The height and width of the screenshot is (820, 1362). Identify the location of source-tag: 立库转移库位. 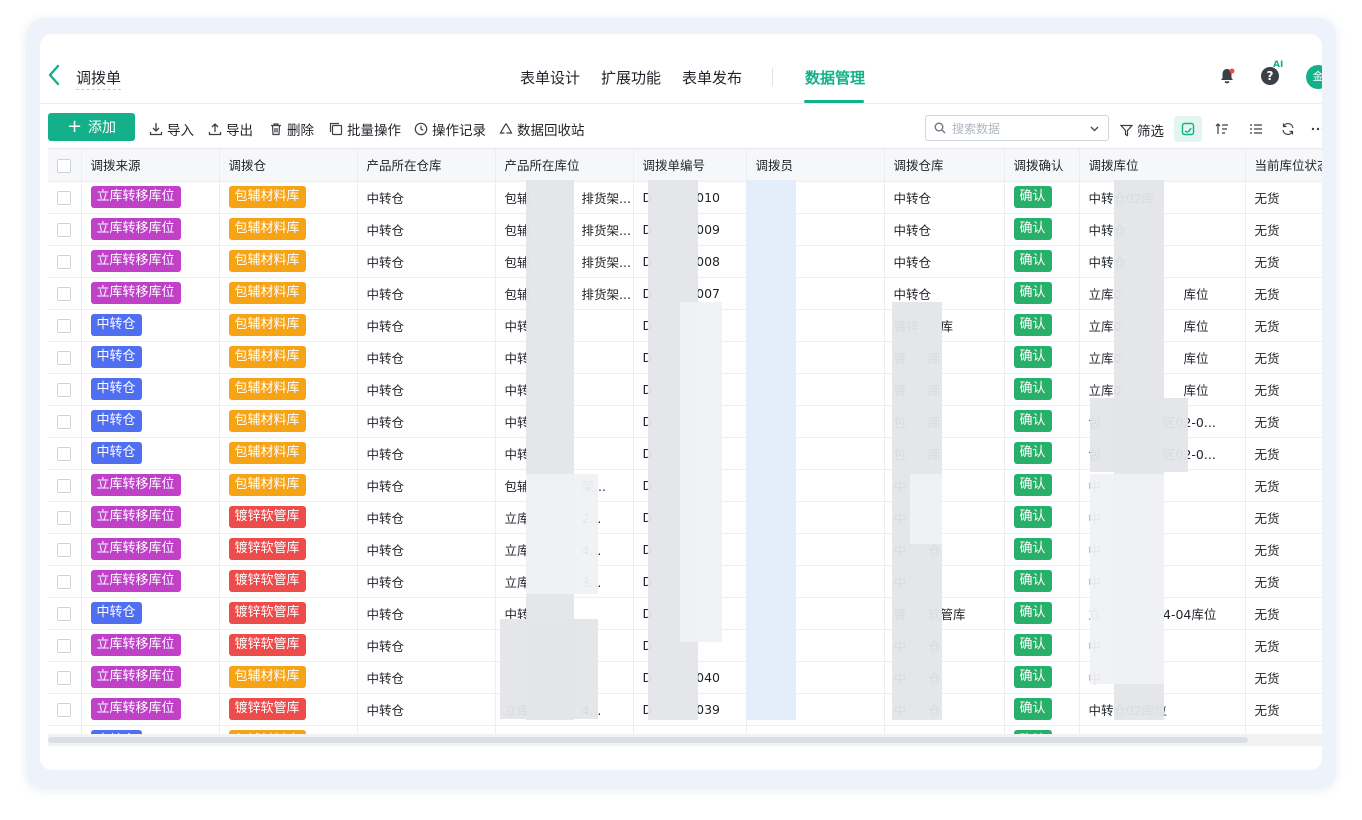
(135, 293).